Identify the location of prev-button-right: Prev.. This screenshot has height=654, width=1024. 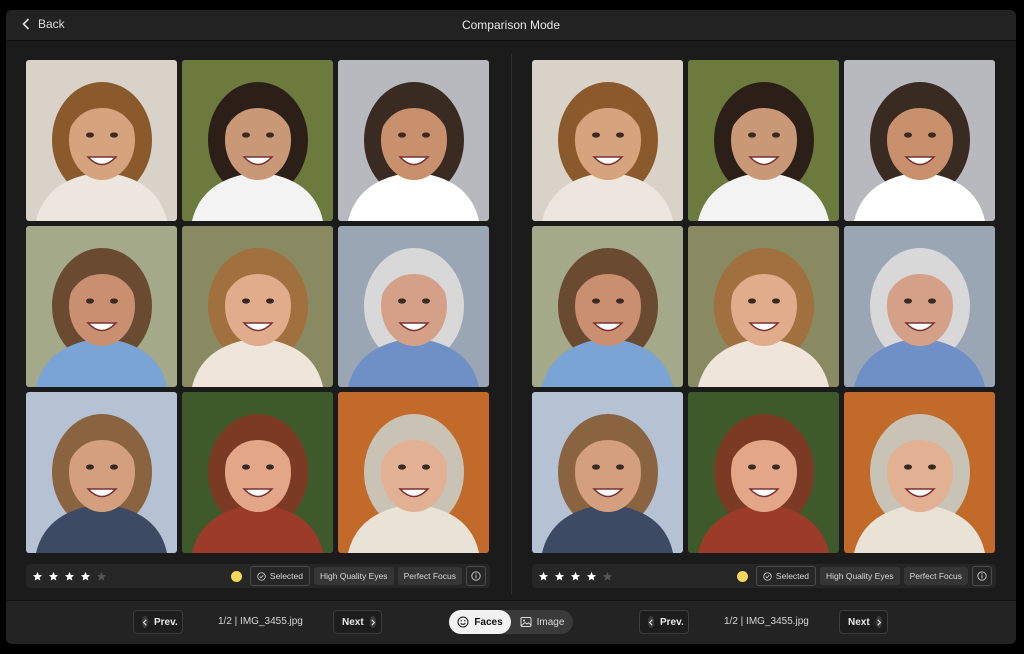
(664, 622).